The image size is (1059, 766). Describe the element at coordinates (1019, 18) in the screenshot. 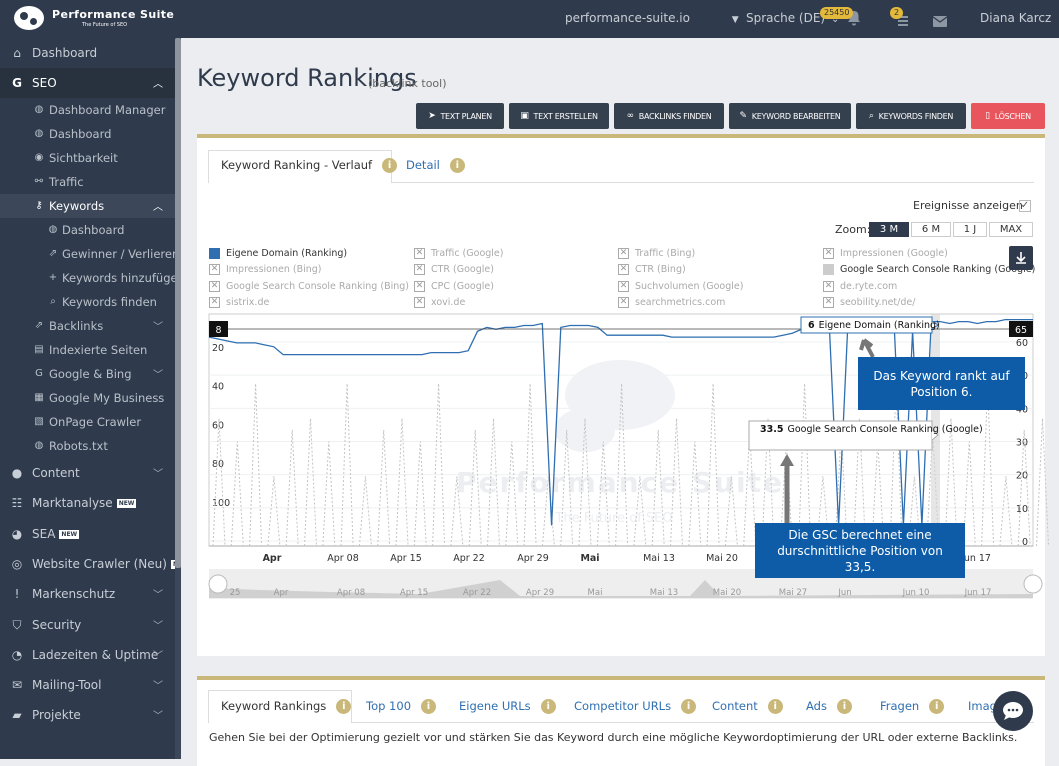

I see `user-menu: Diana Karcz ⌄` at that location.